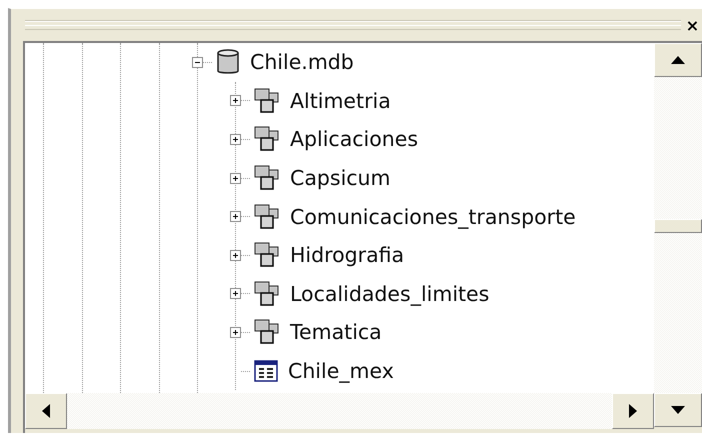 The image size is (702, 439). I want to click on database-icon, so click(228, 62).